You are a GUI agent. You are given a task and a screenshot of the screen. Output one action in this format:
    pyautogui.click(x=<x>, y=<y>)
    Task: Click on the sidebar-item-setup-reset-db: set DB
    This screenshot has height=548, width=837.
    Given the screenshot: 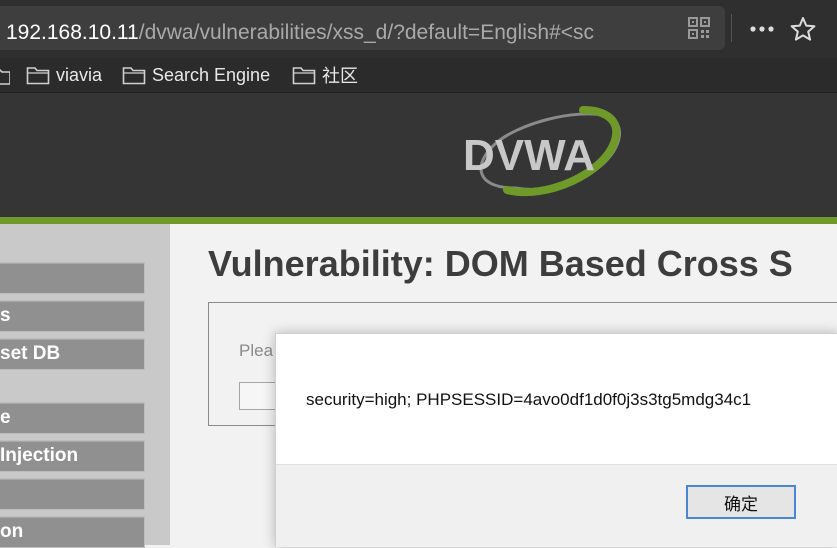 What is the action you would take?
    pyautogui.click(x=72, y=354)
    